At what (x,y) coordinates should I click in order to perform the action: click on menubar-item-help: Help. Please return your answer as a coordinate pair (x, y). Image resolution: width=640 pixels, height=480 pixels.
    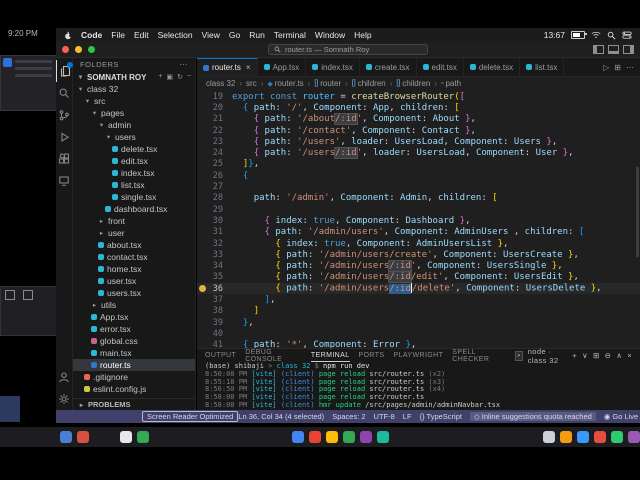
    Looking at the image, I should click on (362, 35).